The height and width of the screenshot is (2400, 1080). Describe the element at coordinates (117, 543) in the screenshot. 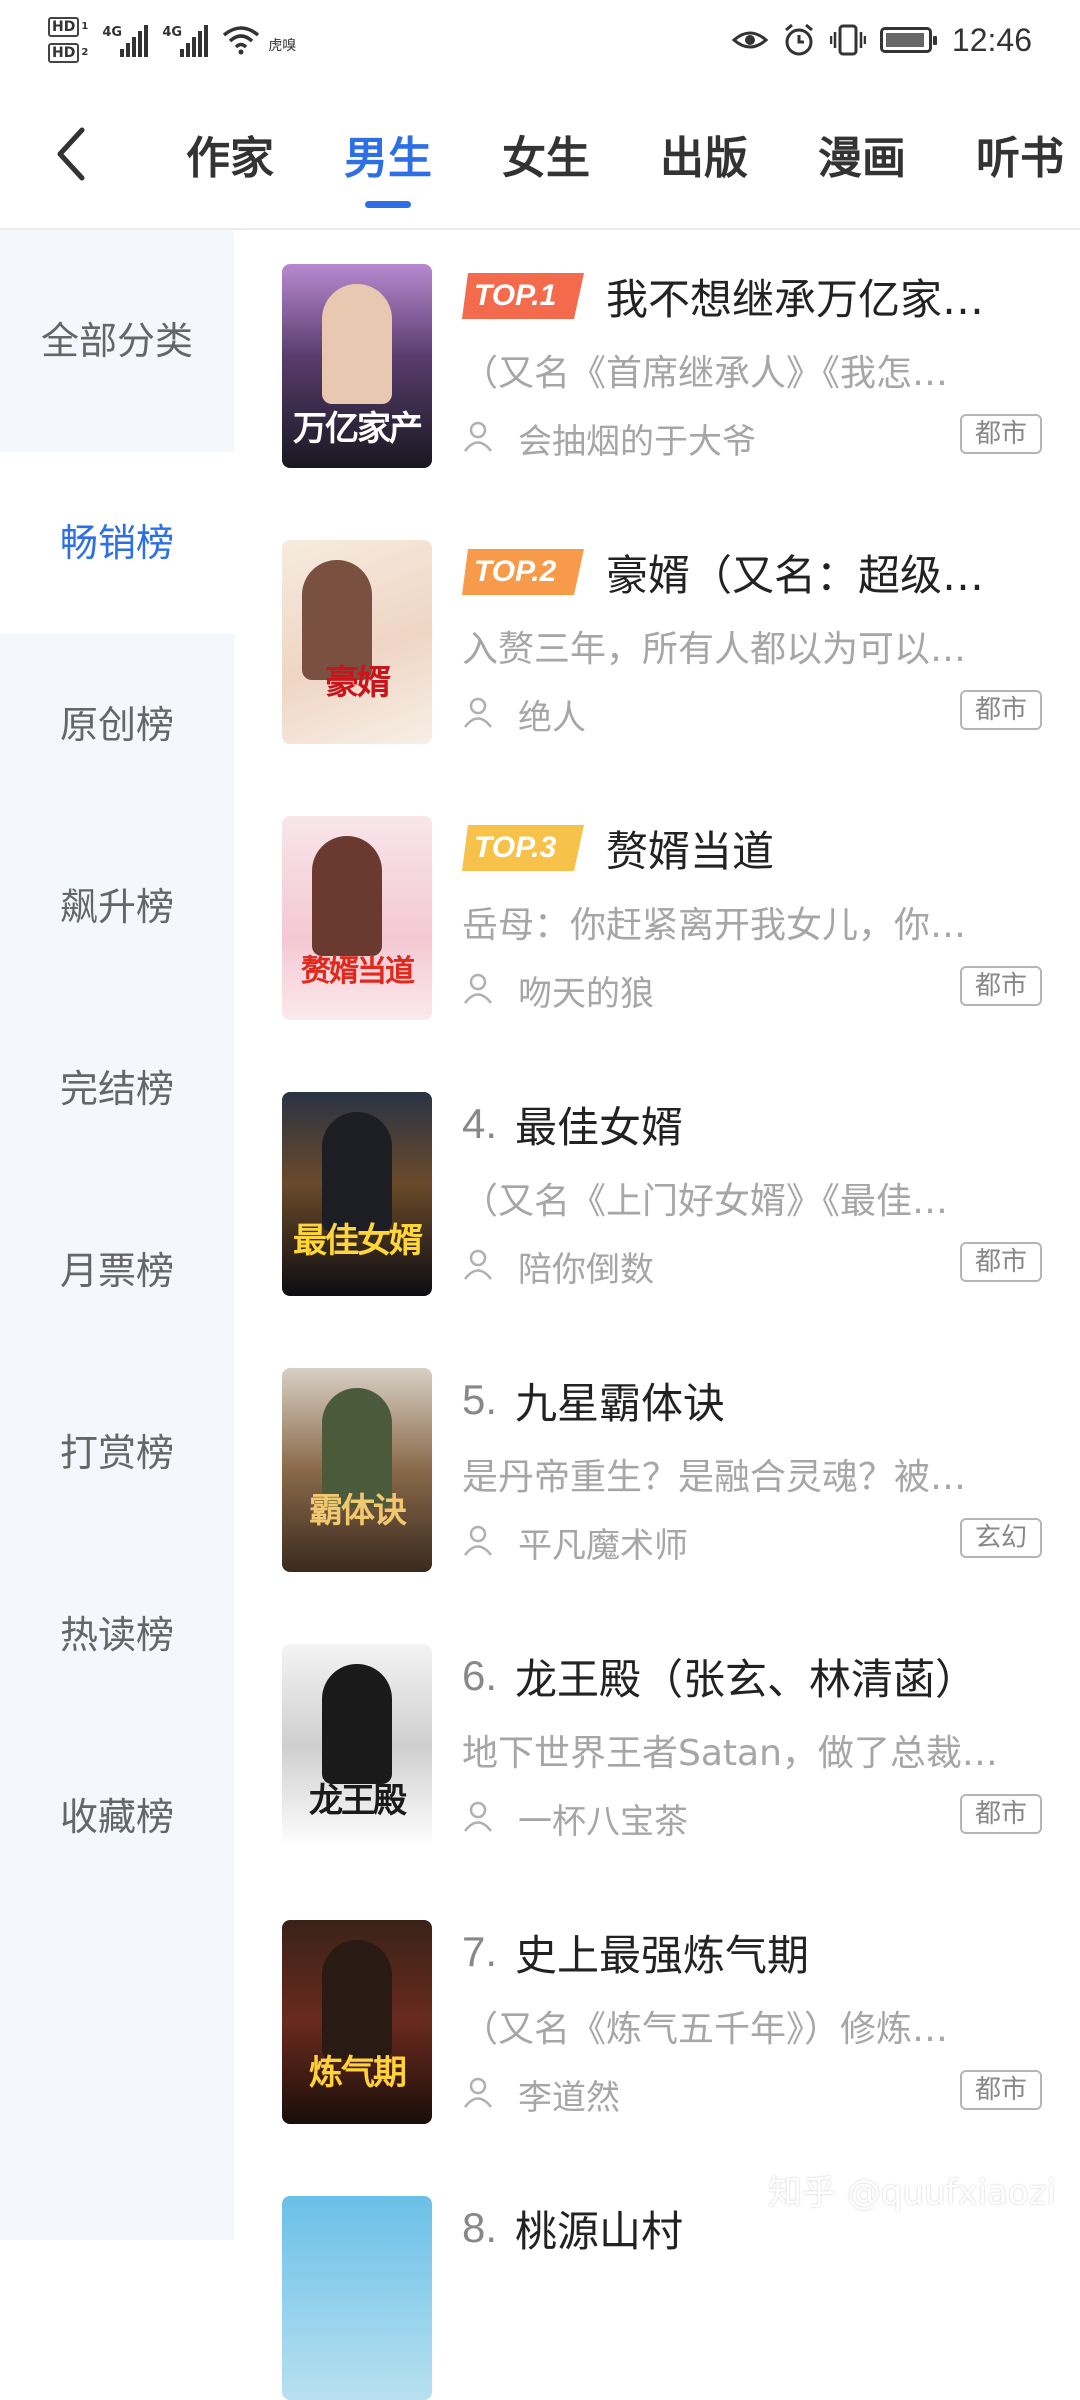

I see `sidebar-item-bestseller: 畅销榜` at that location.